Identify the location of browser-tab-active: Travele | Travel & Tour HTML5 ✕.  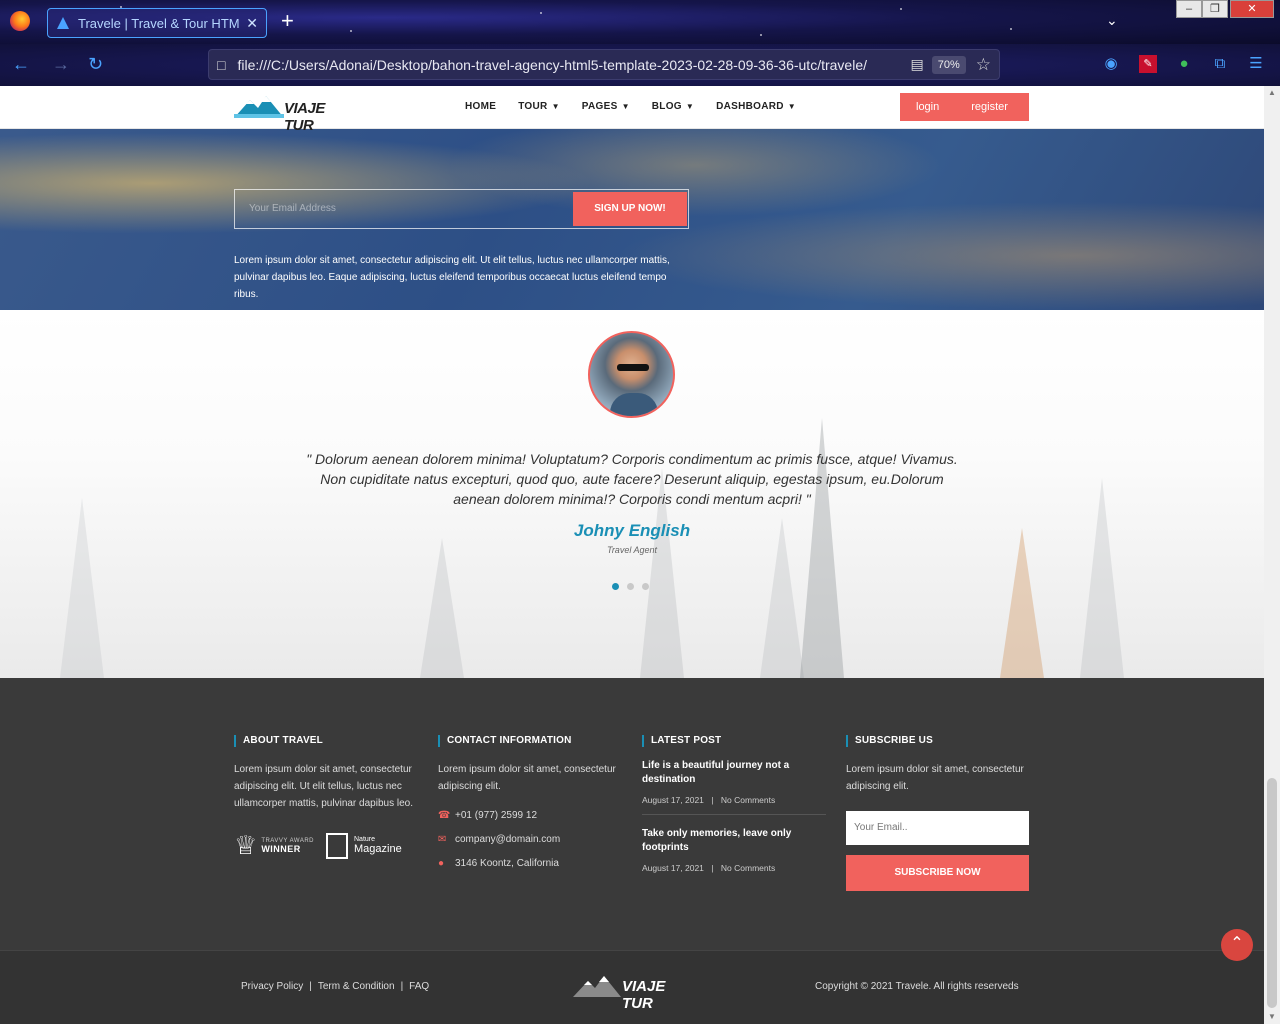
(157, 23).